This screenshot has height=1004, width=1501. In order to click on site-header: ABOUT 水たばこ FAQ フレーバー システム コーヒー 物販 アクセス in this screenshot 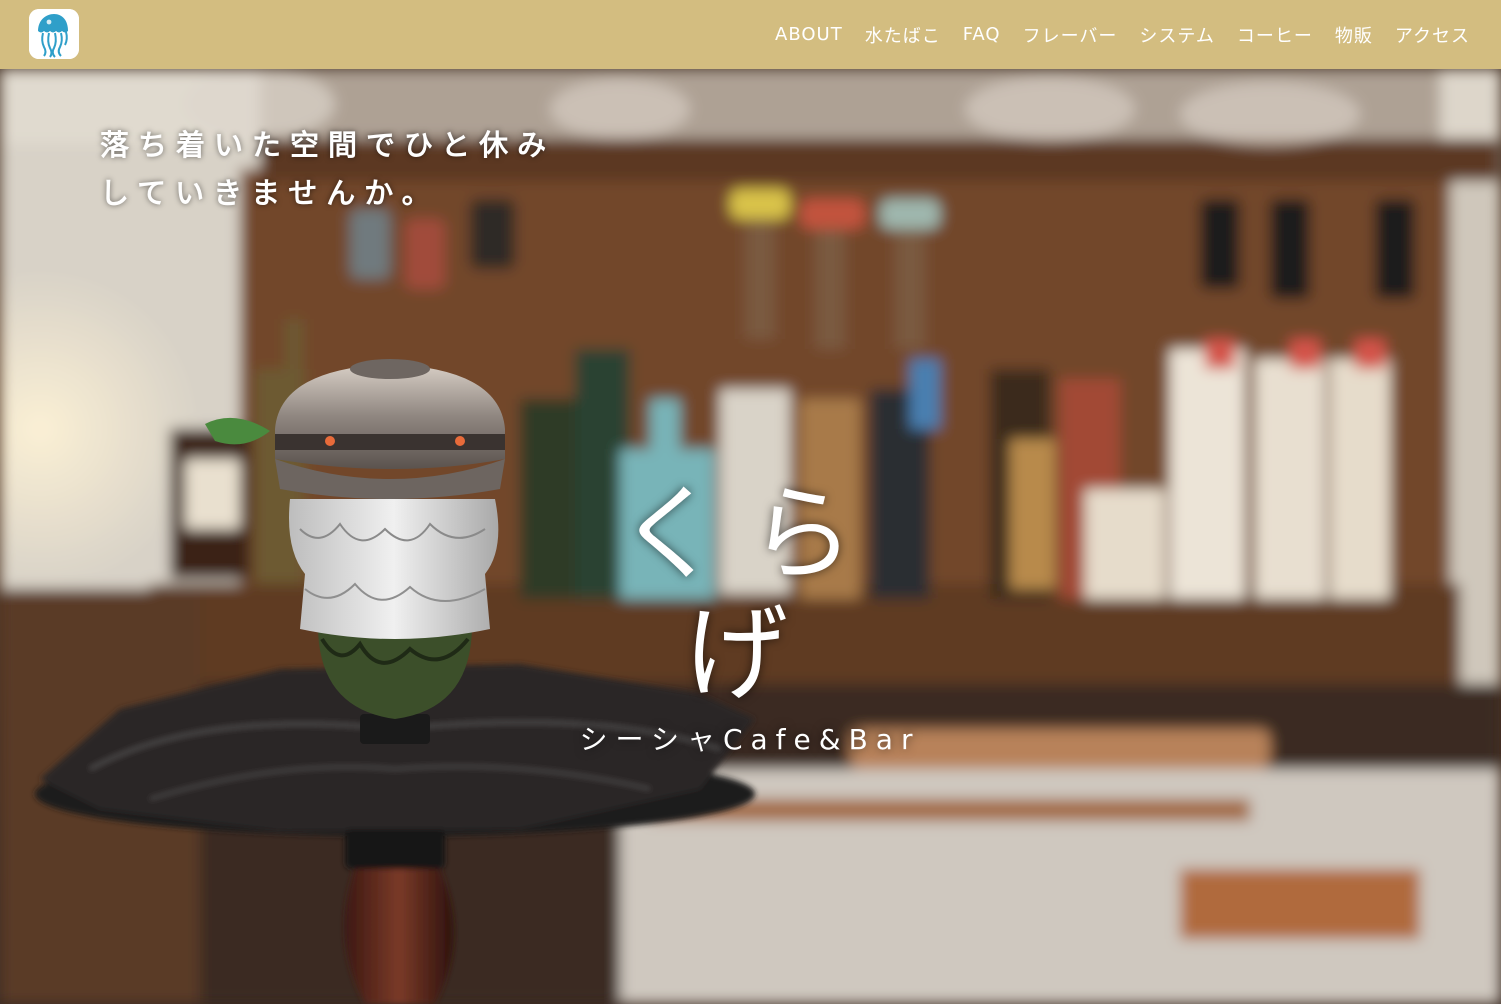, I will do `click(750, 34)`.